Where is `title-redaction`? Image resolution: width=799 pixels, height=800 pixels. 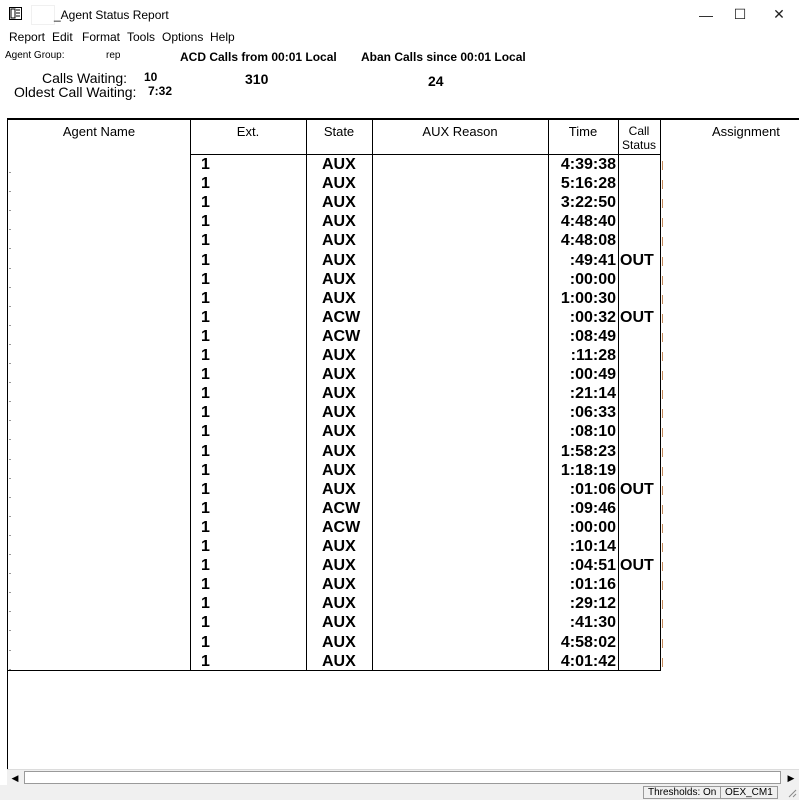
title-redaction is located at coordinates (43, 15).